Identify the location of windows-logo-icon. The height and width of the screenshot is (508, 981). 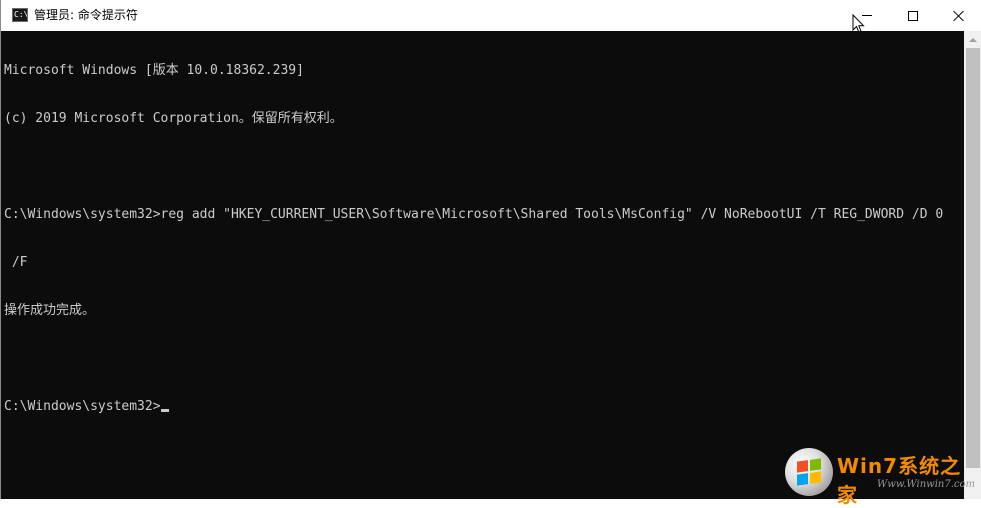
(809, 472).